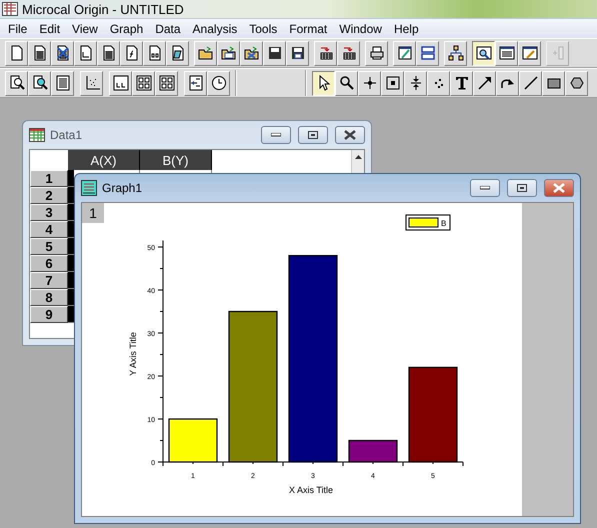 The image size is (597, 528). What do you see at coordinates (49, 280) in the screenshot?
I see `row-header: 7` at bounding box center [49, 280].